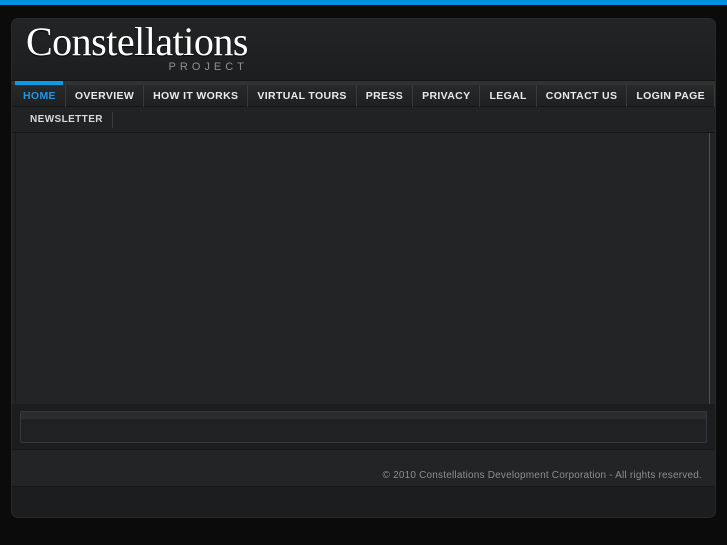  I want to click on logo-subtitle: PROJECT, so click(208, 67).